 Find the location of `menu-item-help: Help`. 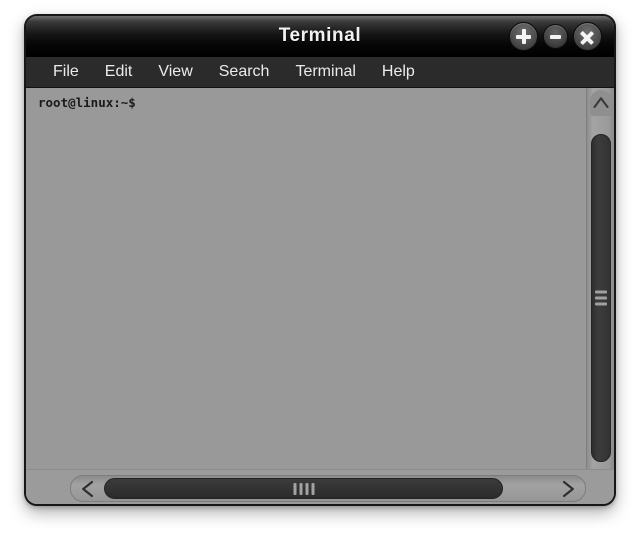

menu-item-help: Help is located at coordinates (398, 72).